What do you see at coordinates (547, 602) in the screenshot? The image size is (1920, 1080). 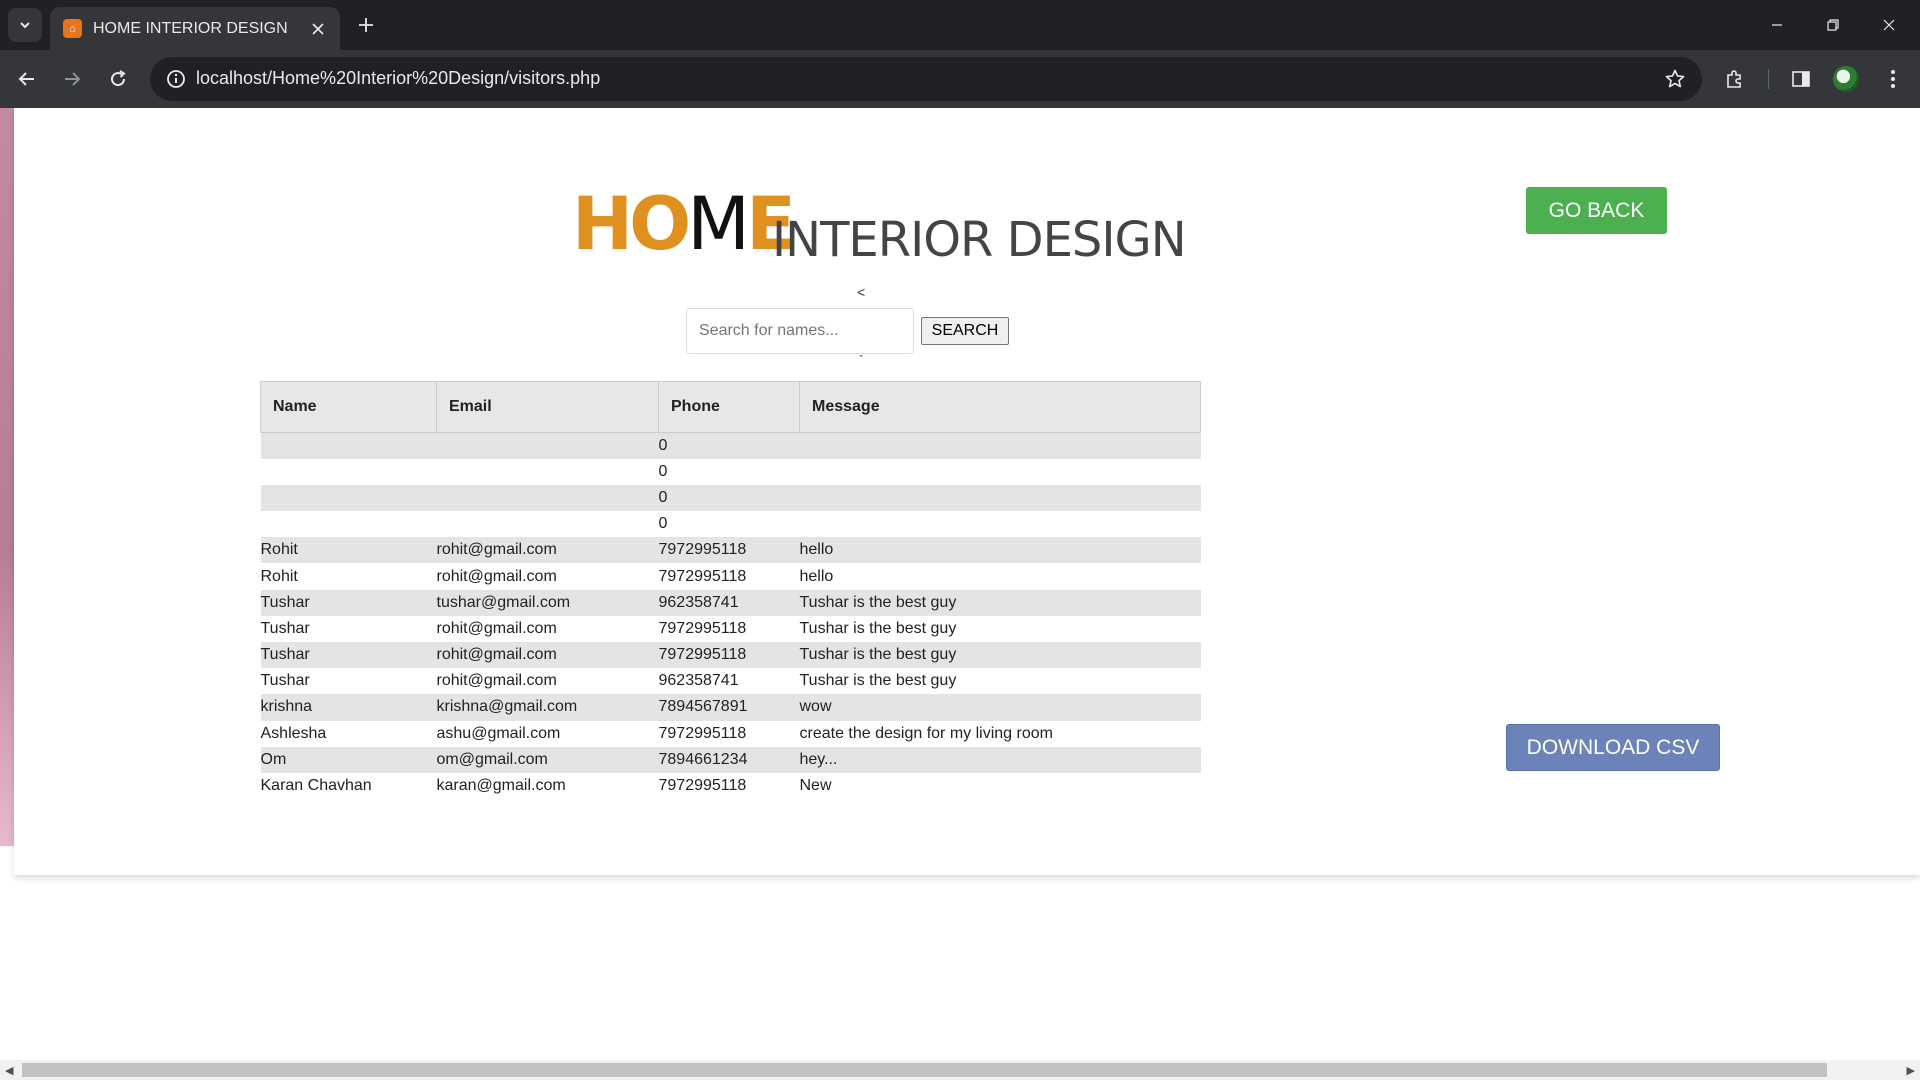 I see `cell-email: tushar@gmail.com` at bounding box center [547, 602].